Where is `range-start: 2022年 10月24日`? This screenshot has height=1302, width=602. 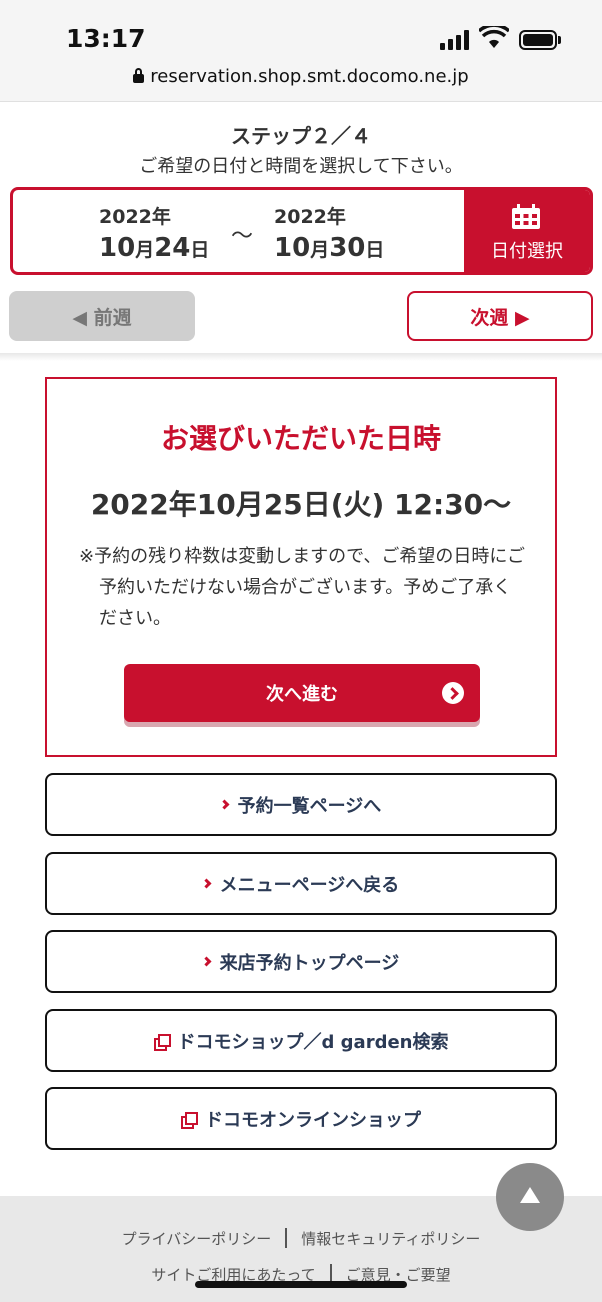
range-start: 2022年 10月24日 is located at coordinates (154, 232).